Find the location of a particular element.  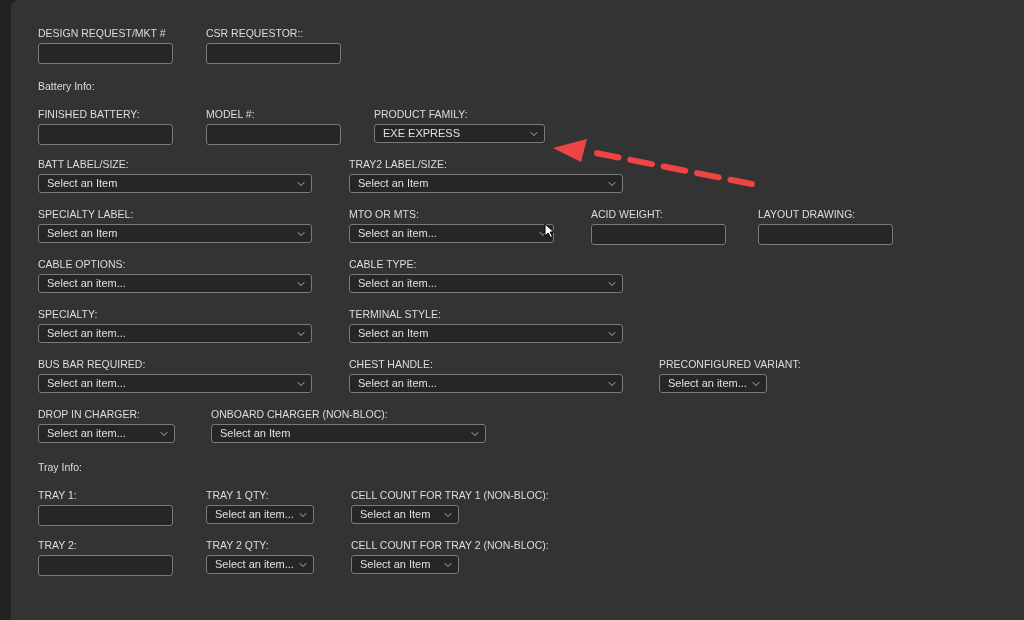

field-label: LAYOUT DRAWING: is located at coordinates (807, 214).